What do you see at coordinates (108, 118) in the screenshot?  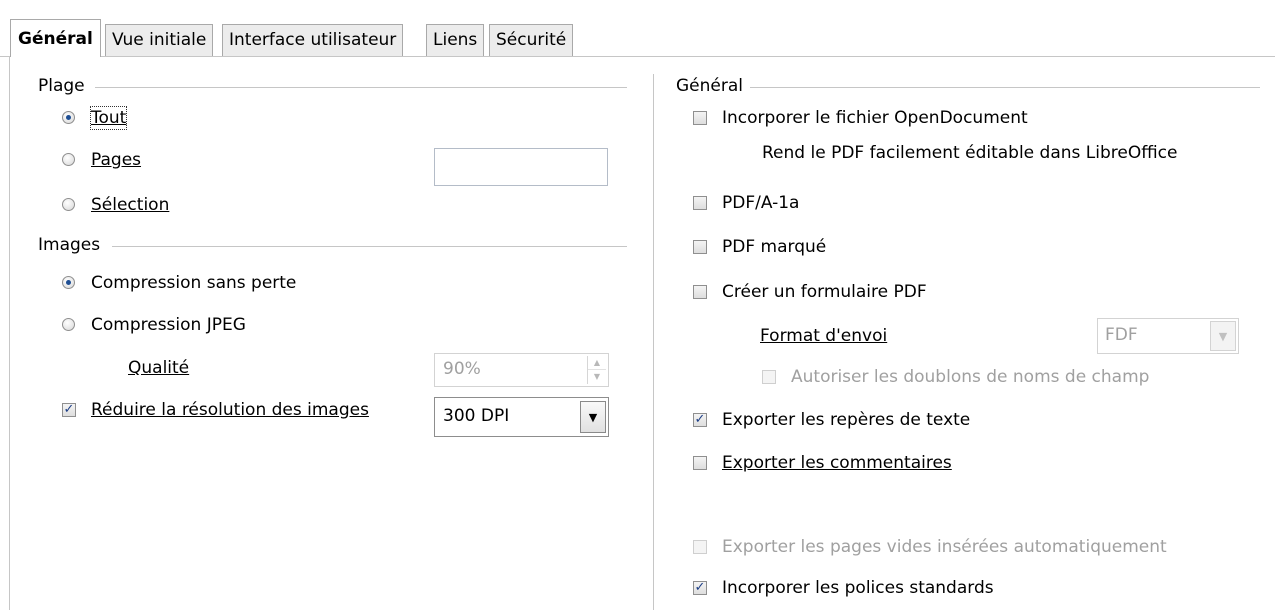 I see `radio-label-all: Tout` at bounding box center [108, 118].